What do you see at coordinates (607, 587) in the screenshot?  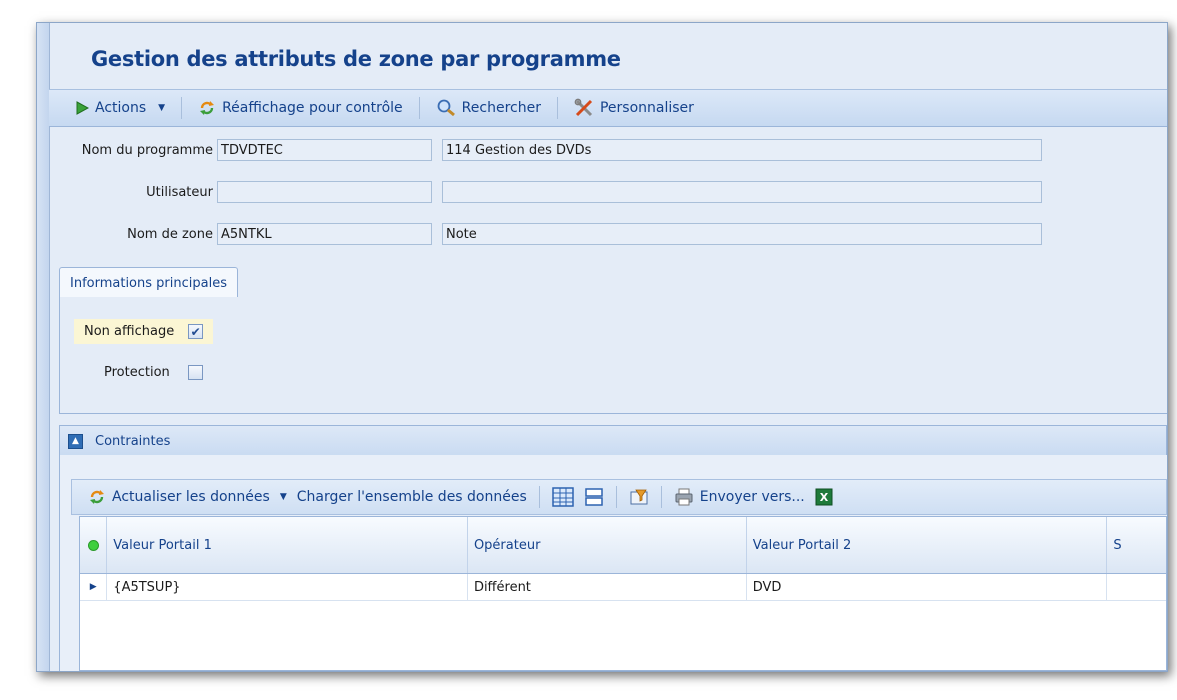 I see `table-cell: Différent` at bounding box center [607, 587].